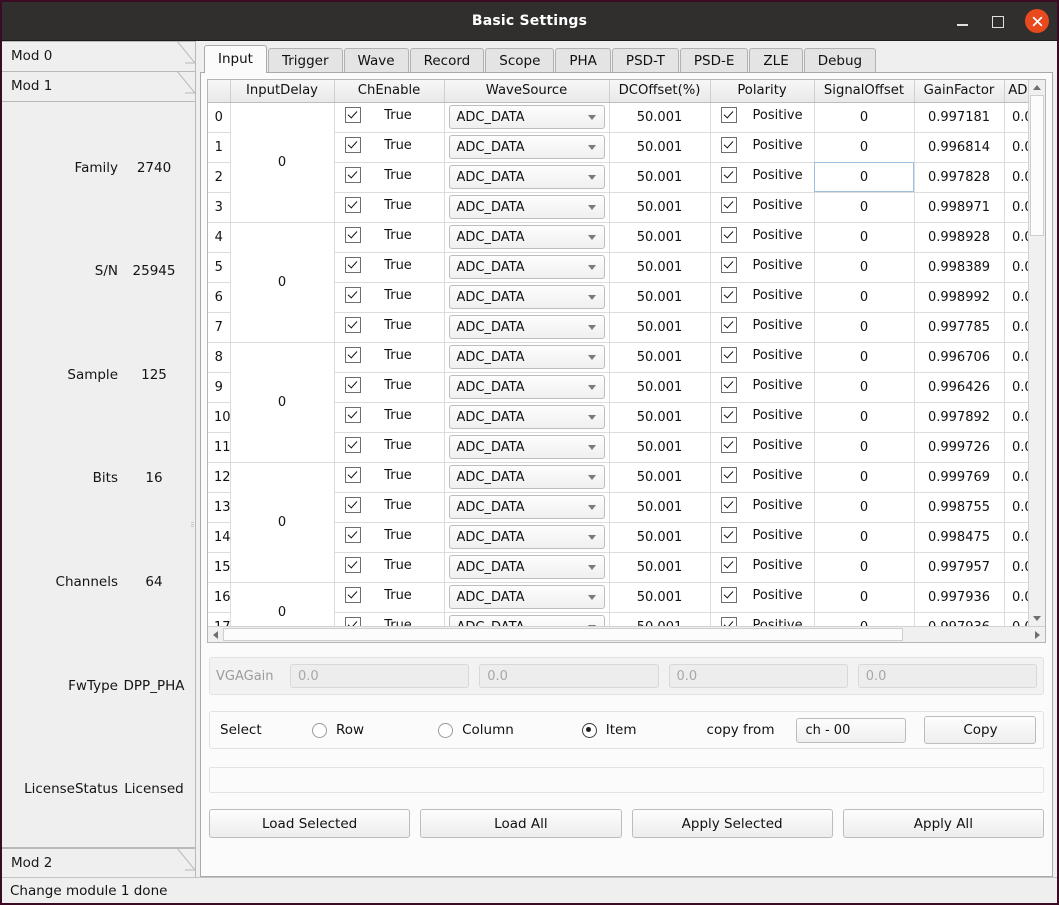  I want to click on header-input-delay: InputDelay, so click(282, 91).